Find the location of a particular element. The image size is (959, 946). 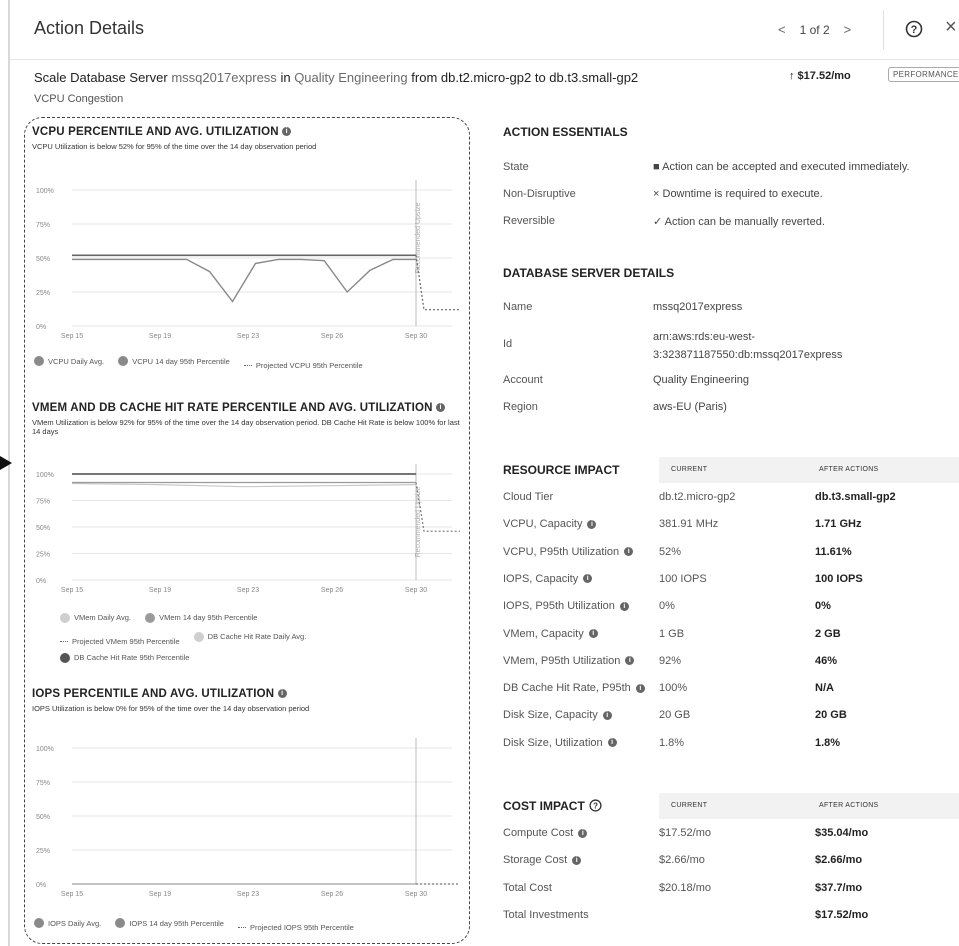

current-value: 381.91 MHz is located at coordinates (689, 524).